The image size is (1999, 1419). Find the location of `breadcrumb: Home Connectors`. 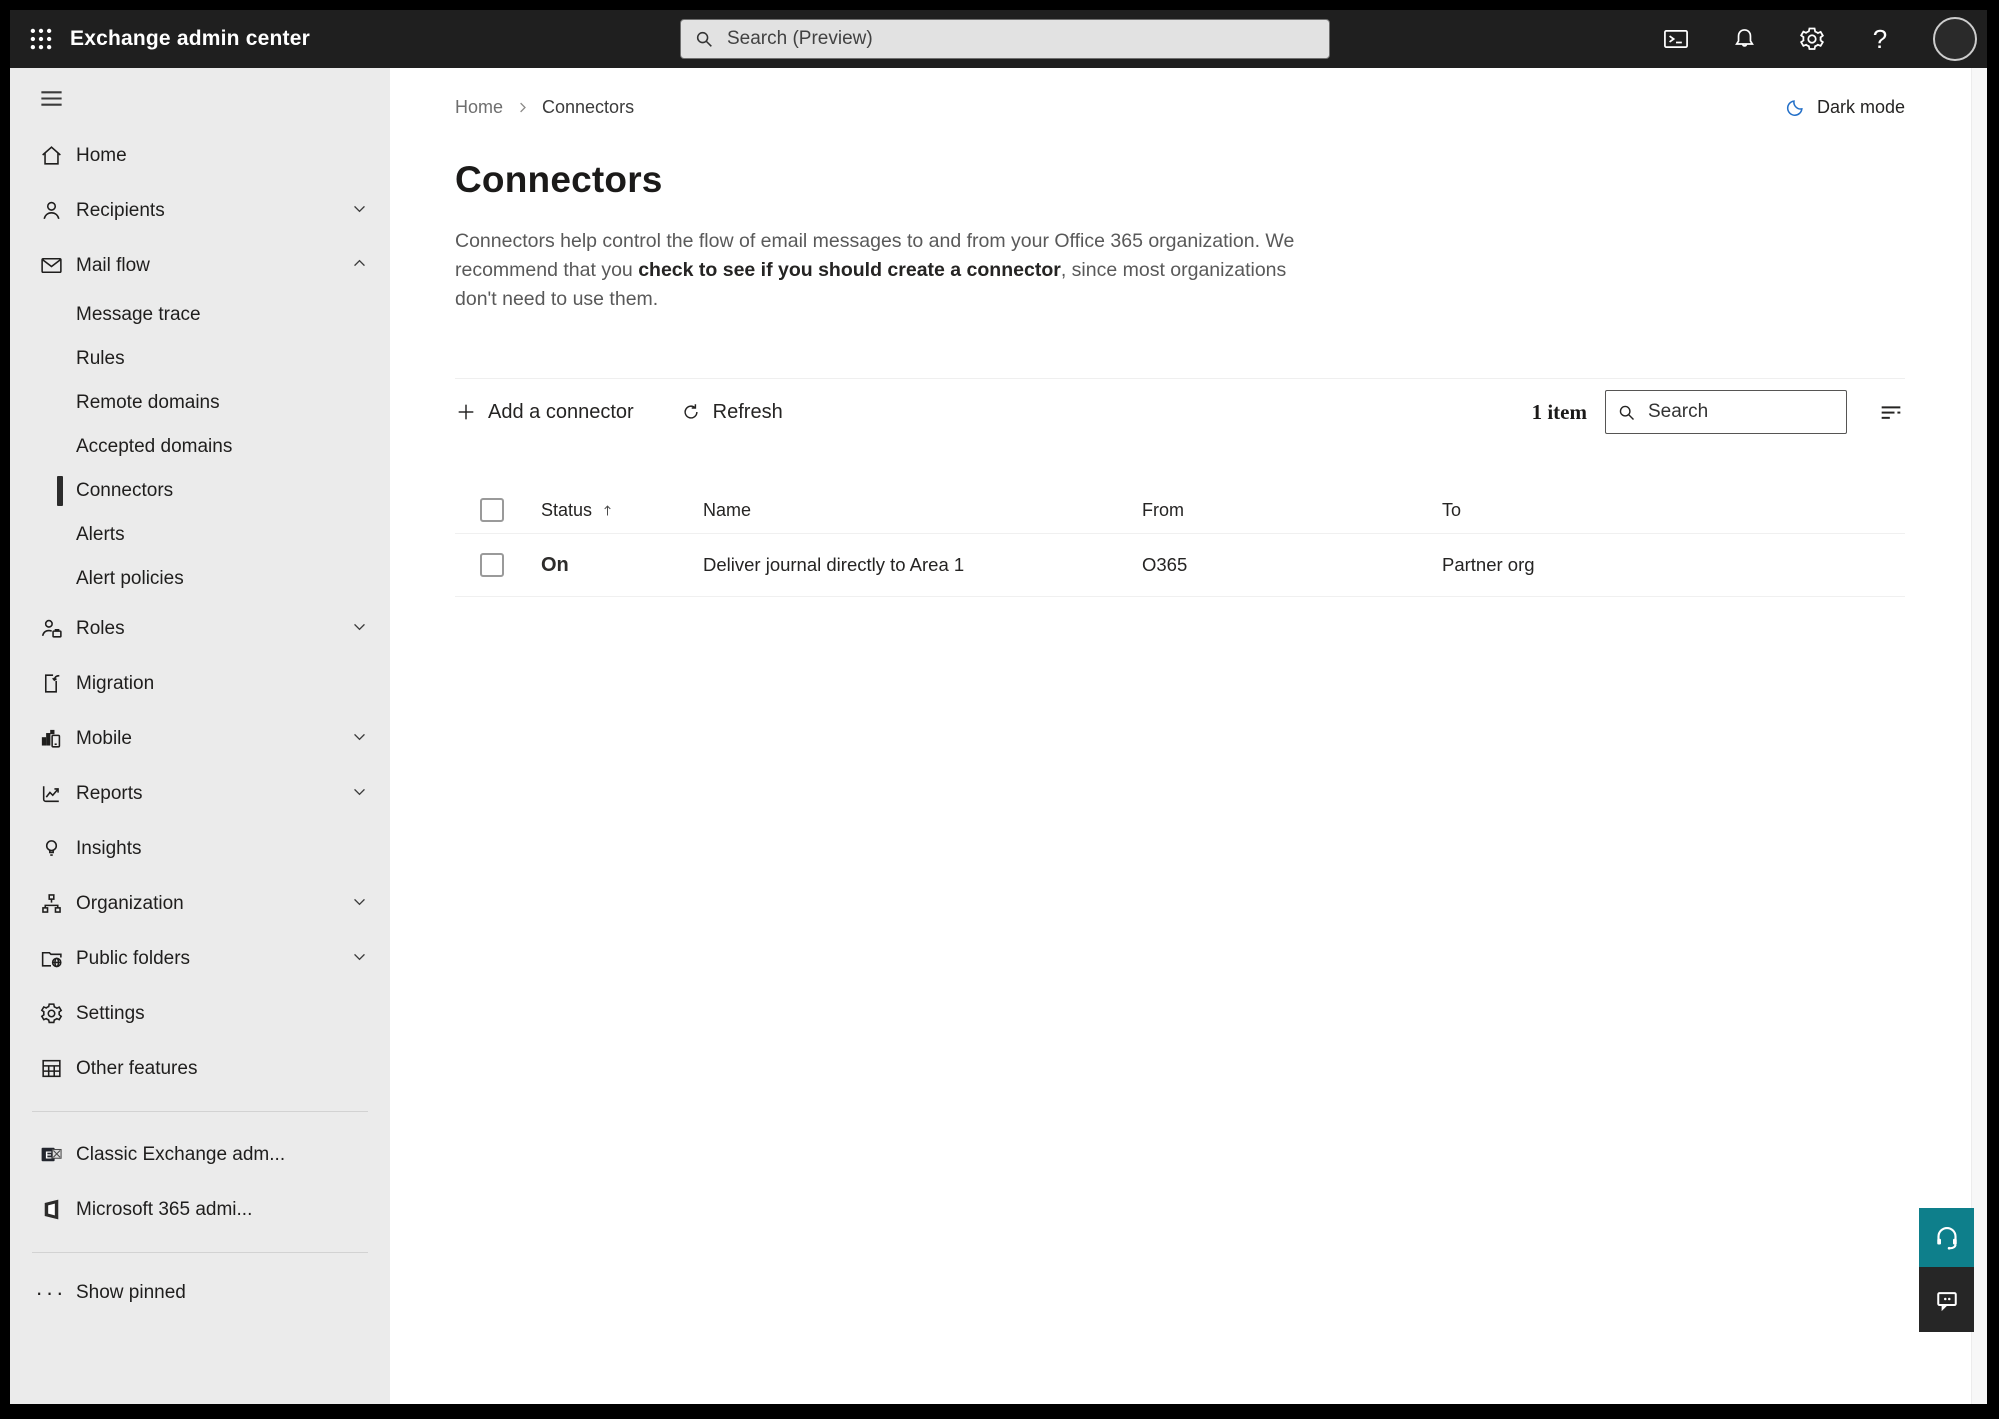

breadcrumb: Home Connectors is located at coordinates (544, 107).